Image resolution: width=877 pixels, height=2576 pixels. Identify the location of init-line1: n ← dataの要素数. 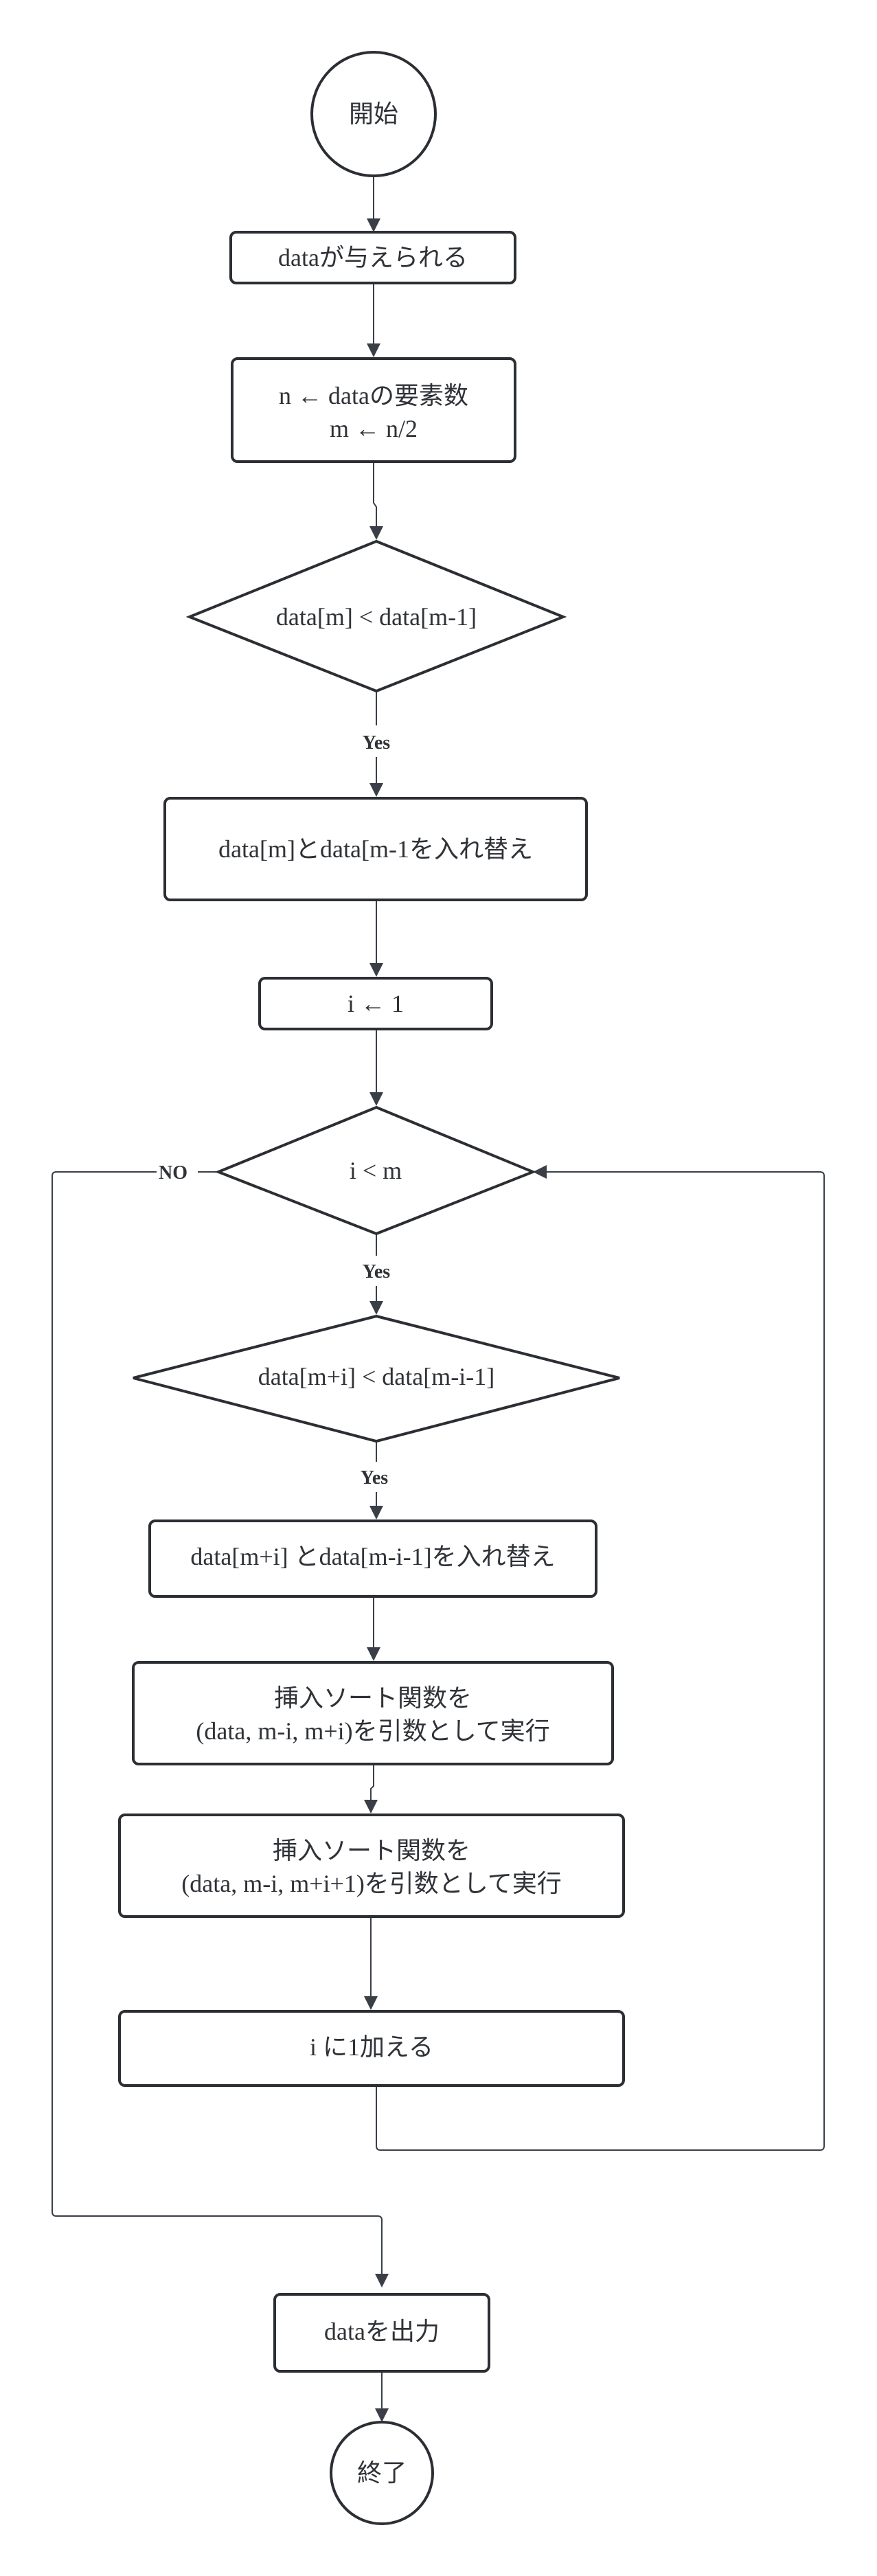
(373, 395).